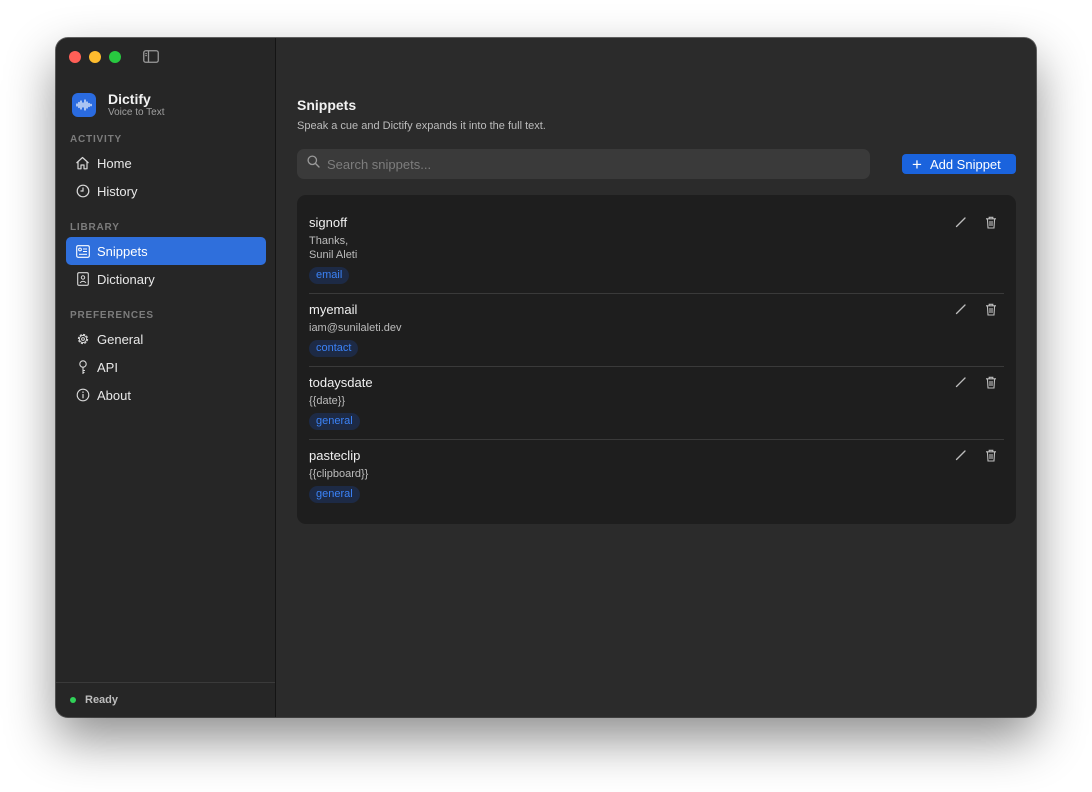 This screenshot has height=792, width=1092. I want to click on snippet-name: myemail, so click(333, 309).